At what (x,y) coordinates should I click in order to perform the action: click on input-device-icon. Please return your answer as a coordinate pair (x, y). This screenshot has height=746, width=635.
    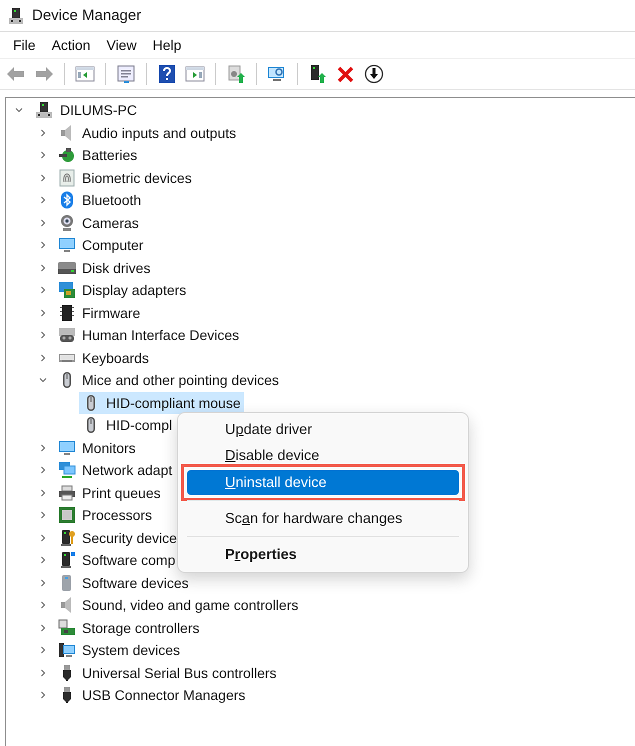
    Looking at the image, I should click on (67, 335).